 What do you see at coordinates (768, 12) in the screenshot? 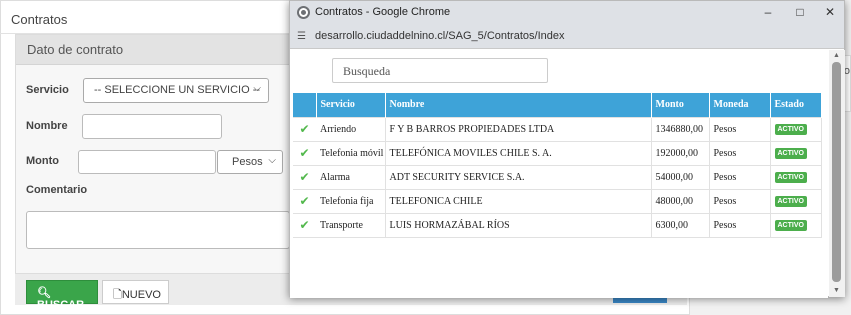
I see `minimize-icon: –` at bounding box center [768, 12].